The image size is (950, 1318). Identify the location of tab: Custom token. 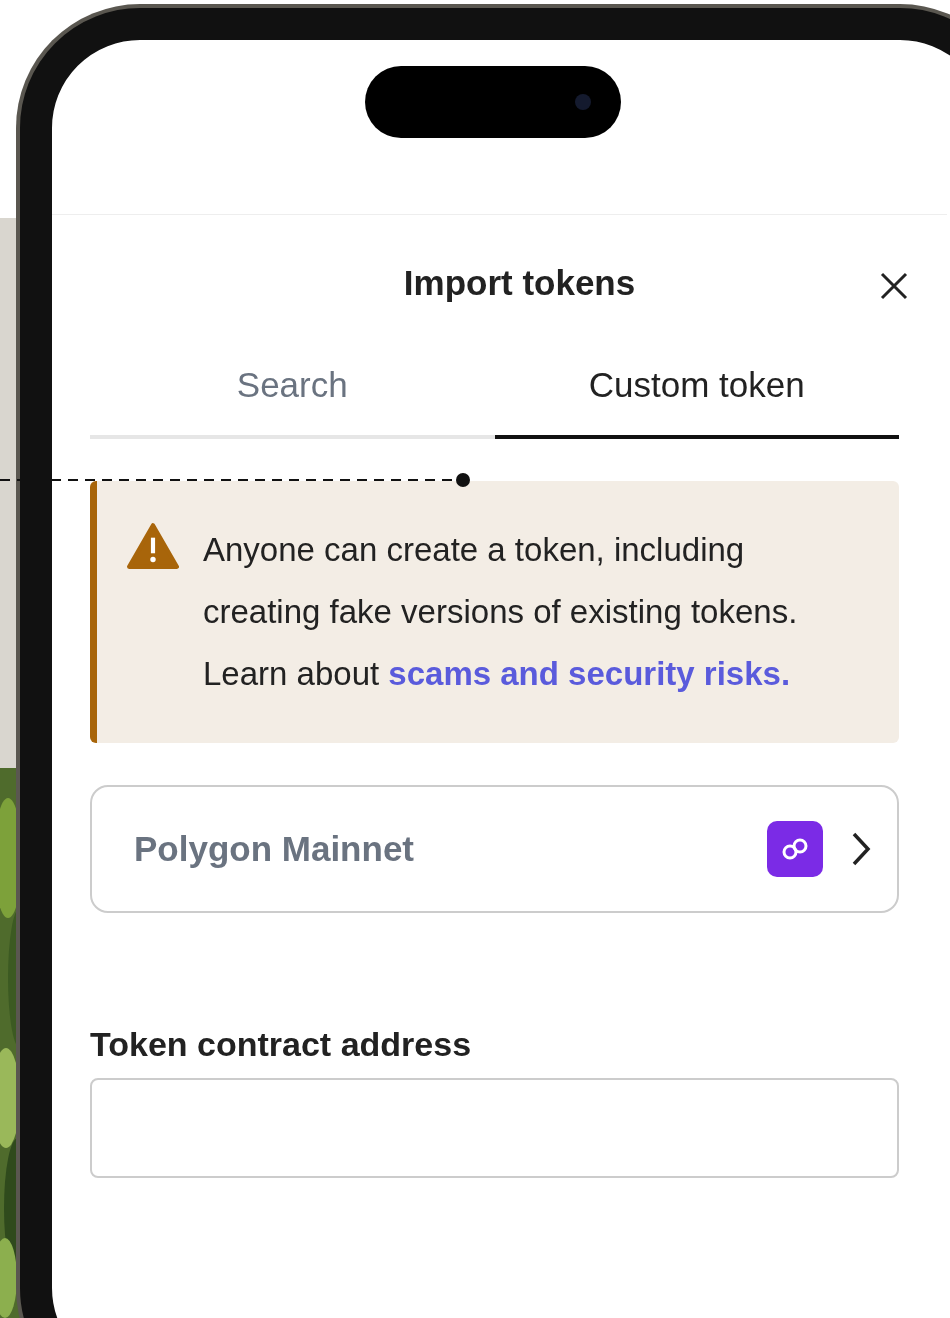
(696, 402).